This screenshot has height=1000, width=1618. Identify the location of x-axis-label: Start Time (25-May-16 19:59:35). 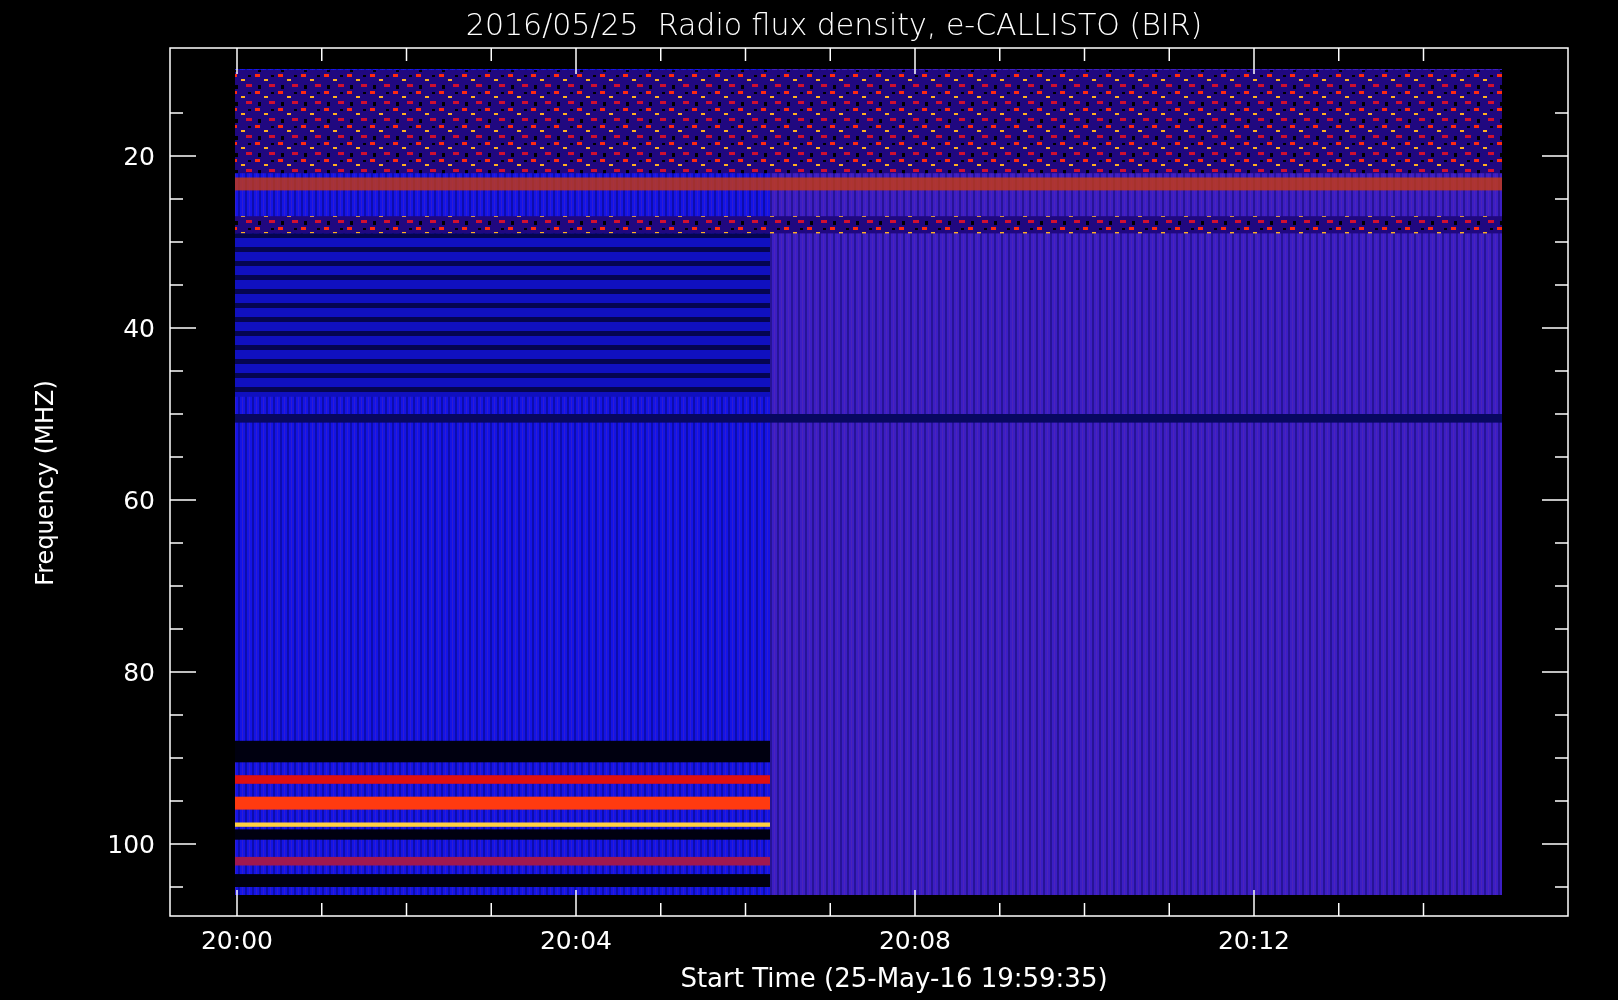
(894, 978).